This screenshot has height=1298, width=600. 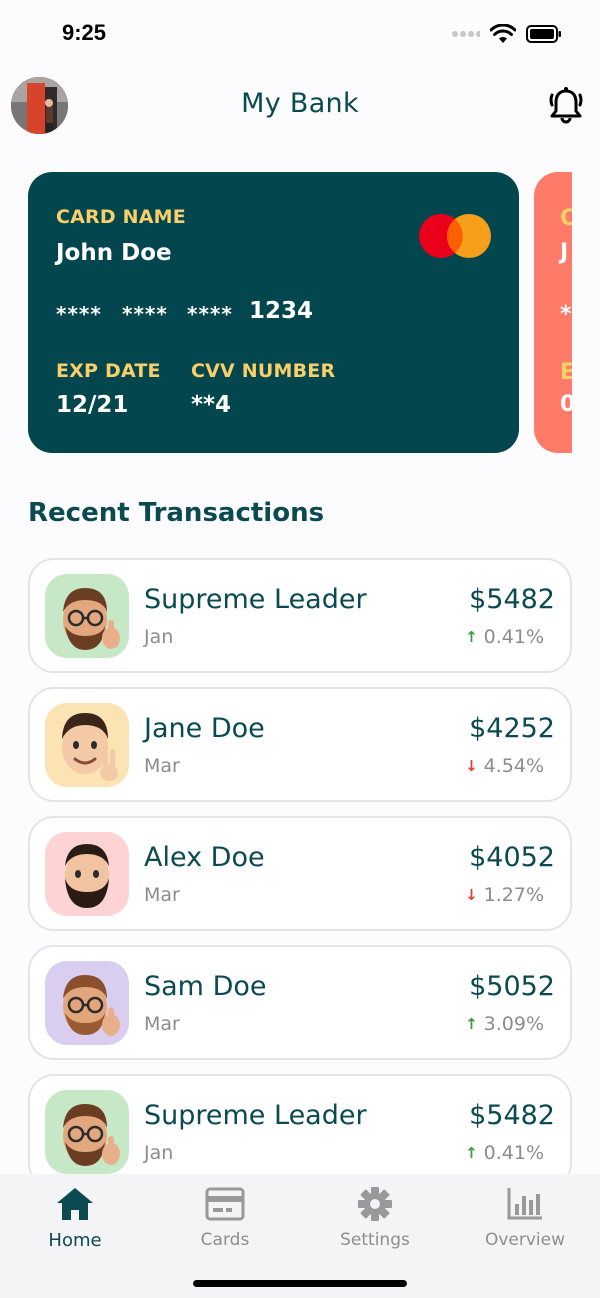 What do you see at coordinates (211, 405) in the screenshot?
I see `cvv-value: **4` at bounding box center [211, 405].